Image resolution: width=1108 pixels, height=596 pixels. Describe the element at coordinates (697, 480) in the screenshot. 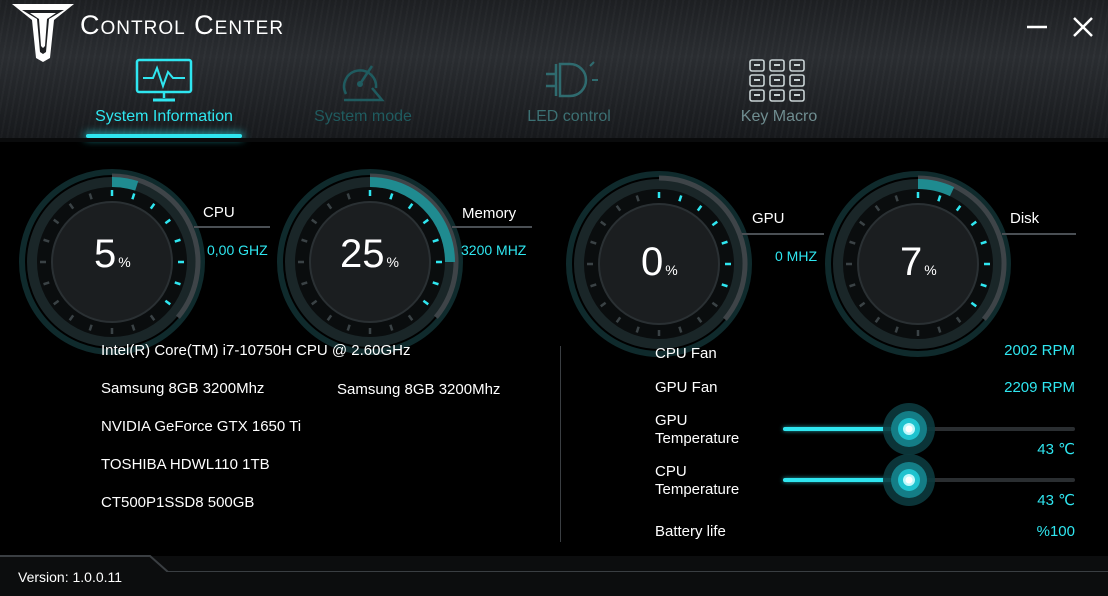

I see `cpu-temperature-label: CPU Temperature` at that location.